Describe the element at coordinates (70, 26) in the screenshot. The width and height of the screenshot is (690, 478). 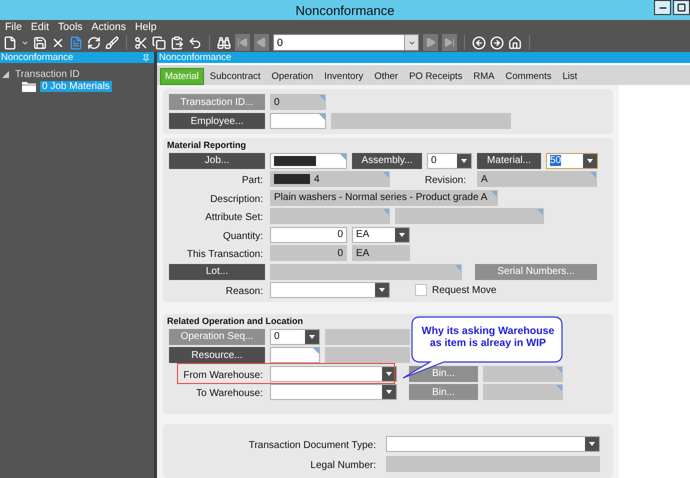
I see `menu-item: Tools` at that location.